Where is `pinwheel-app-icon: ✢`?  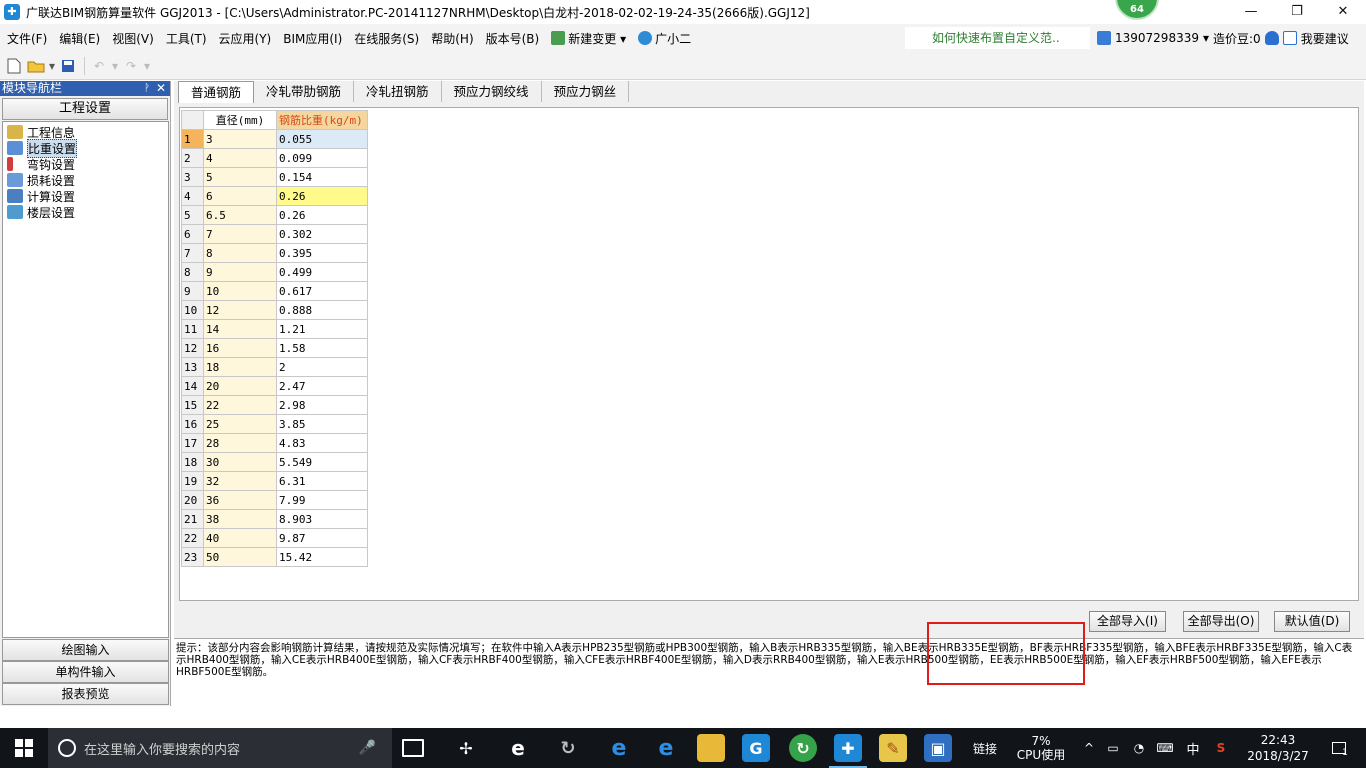
pinwheel-app-icon: ✢ is located at coordinates (466, 748).